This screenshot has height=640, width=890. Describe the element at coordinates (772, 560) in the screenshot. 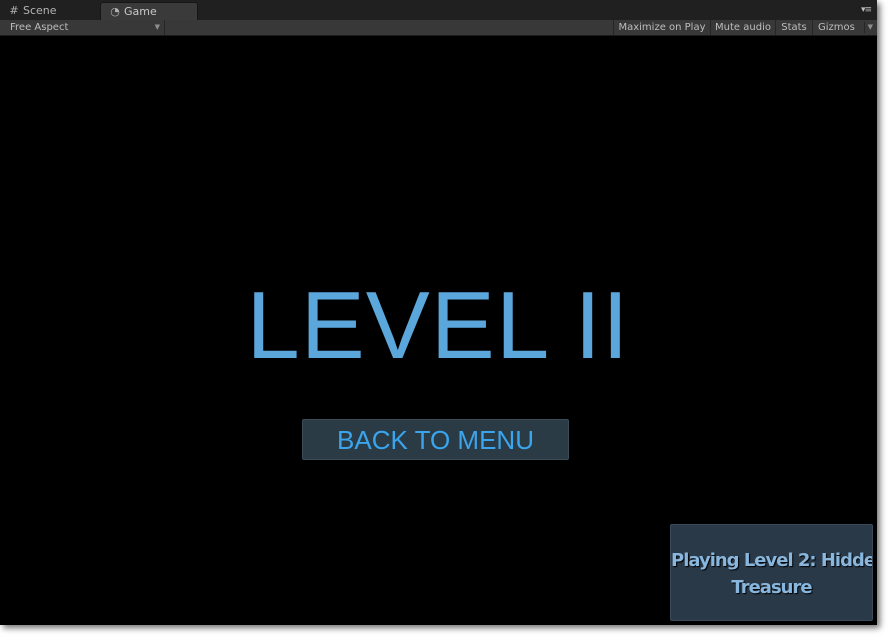

I see `status-line-1: Playing Level 2: Hidden` at that location.